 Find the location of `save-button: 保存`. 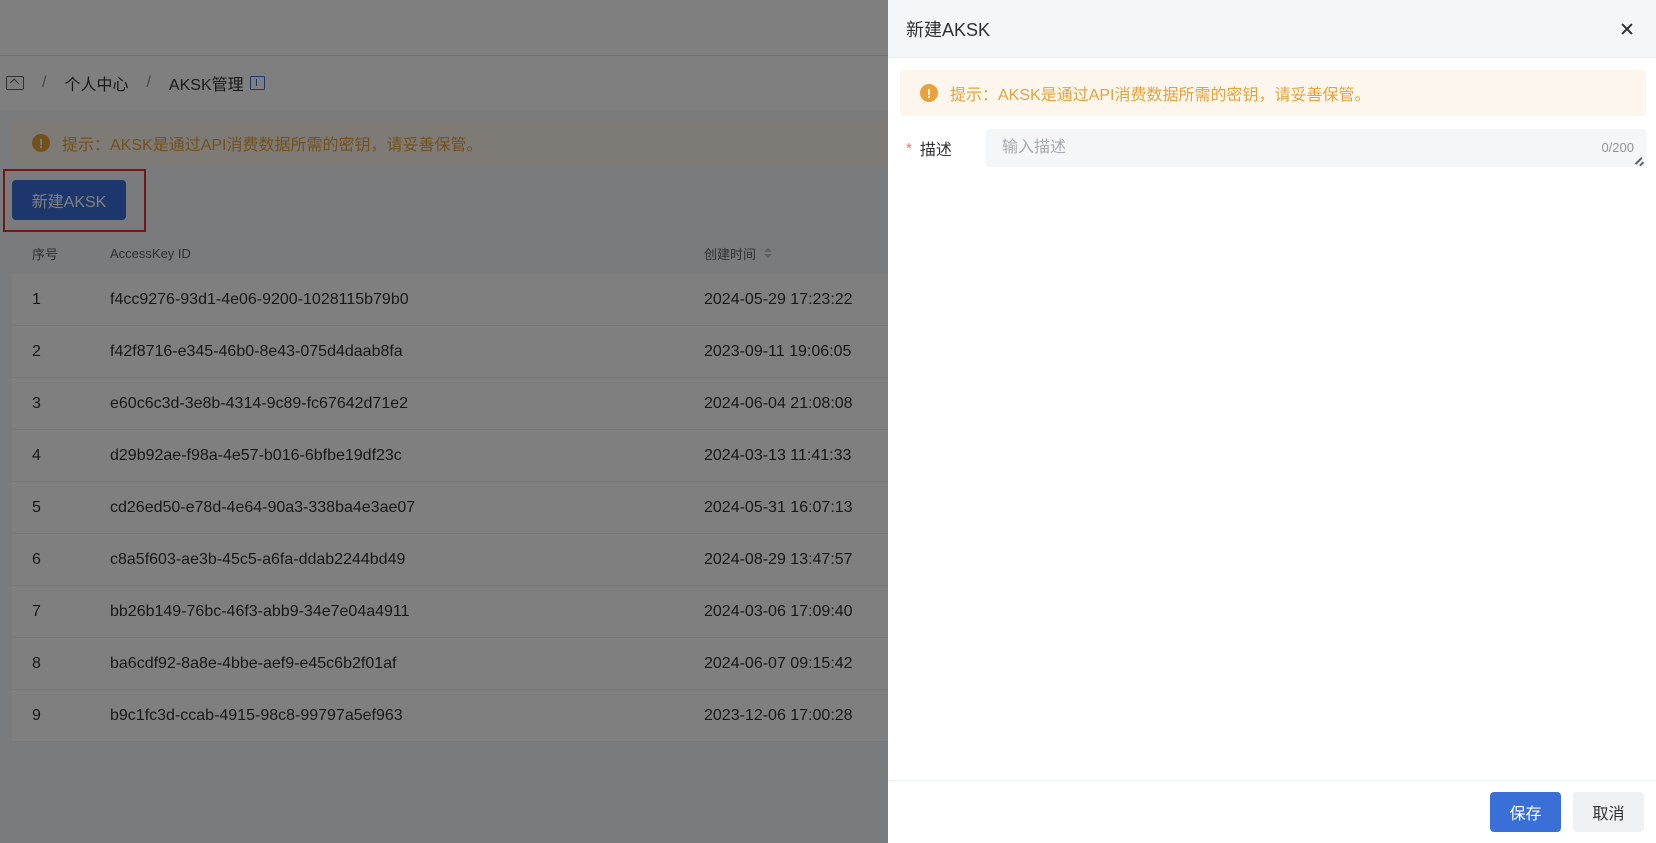

save-button: 保存 is located at coordinates (1525, 812).